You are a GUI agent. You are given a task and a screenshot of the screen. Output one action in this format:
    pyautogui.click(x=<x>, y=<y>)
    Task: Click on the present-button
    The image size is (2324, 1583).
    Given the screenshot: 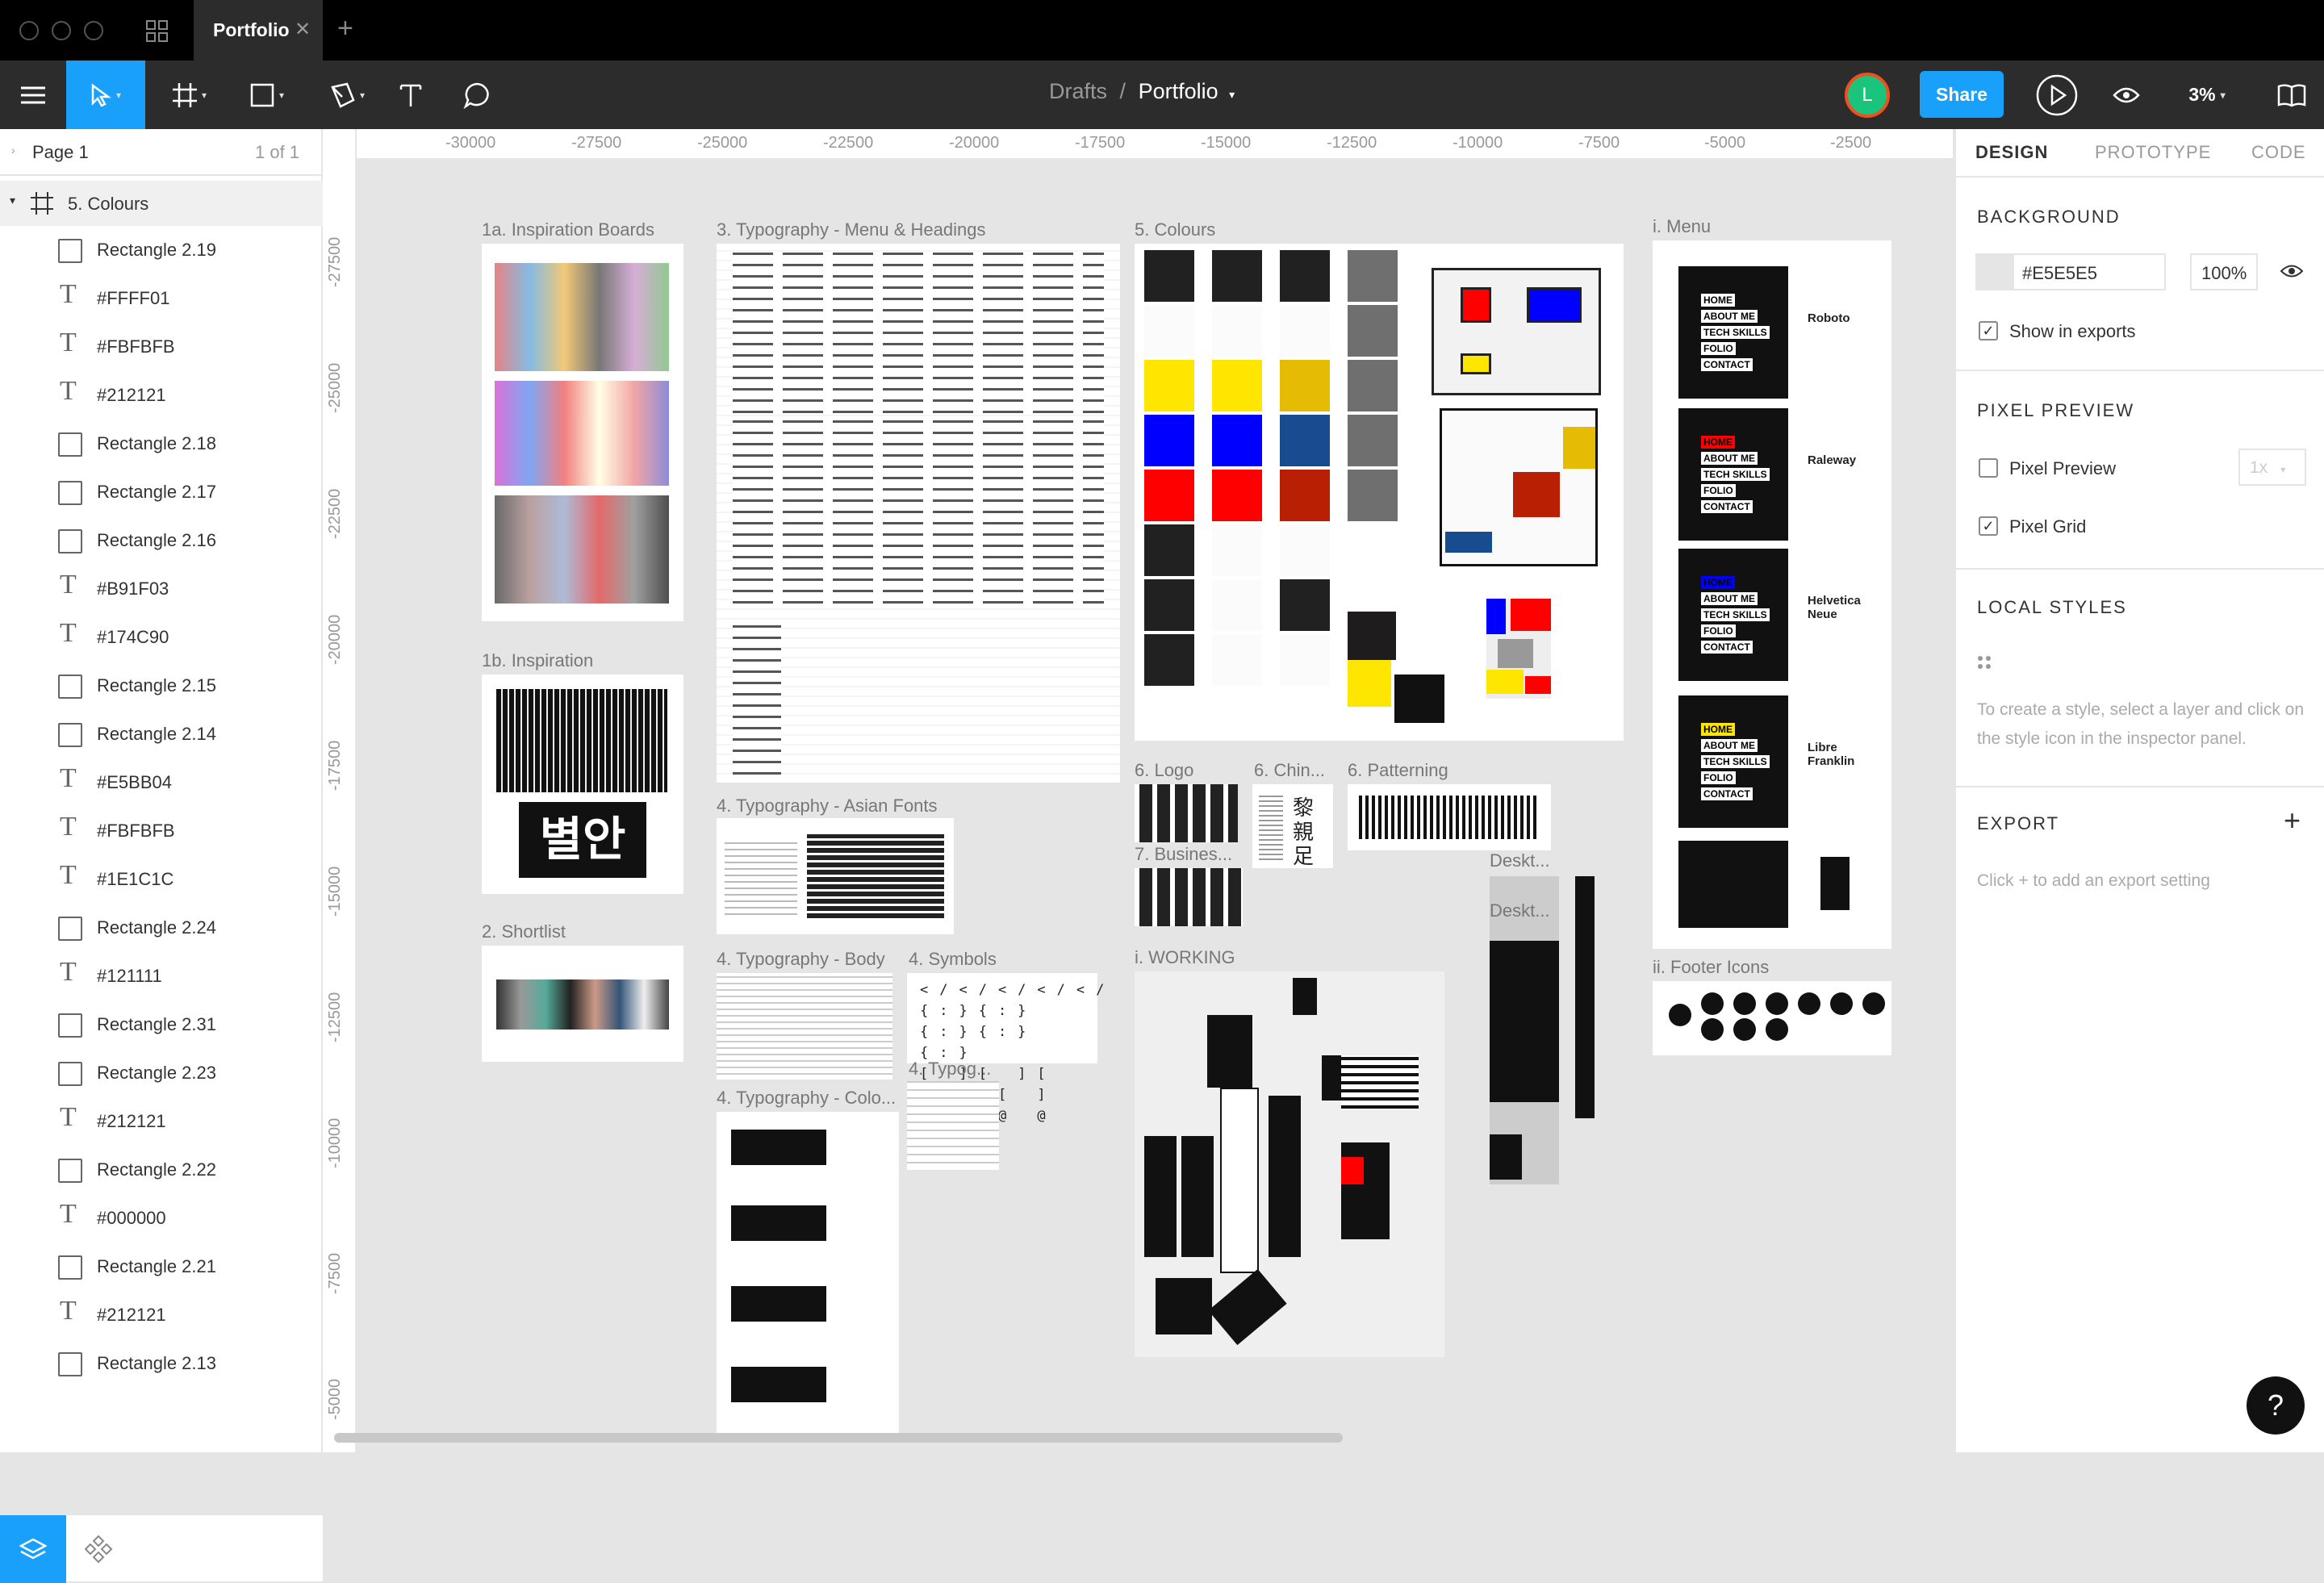 What is the action you would take?
    pyautogui.click(x=2057, y=95)
    